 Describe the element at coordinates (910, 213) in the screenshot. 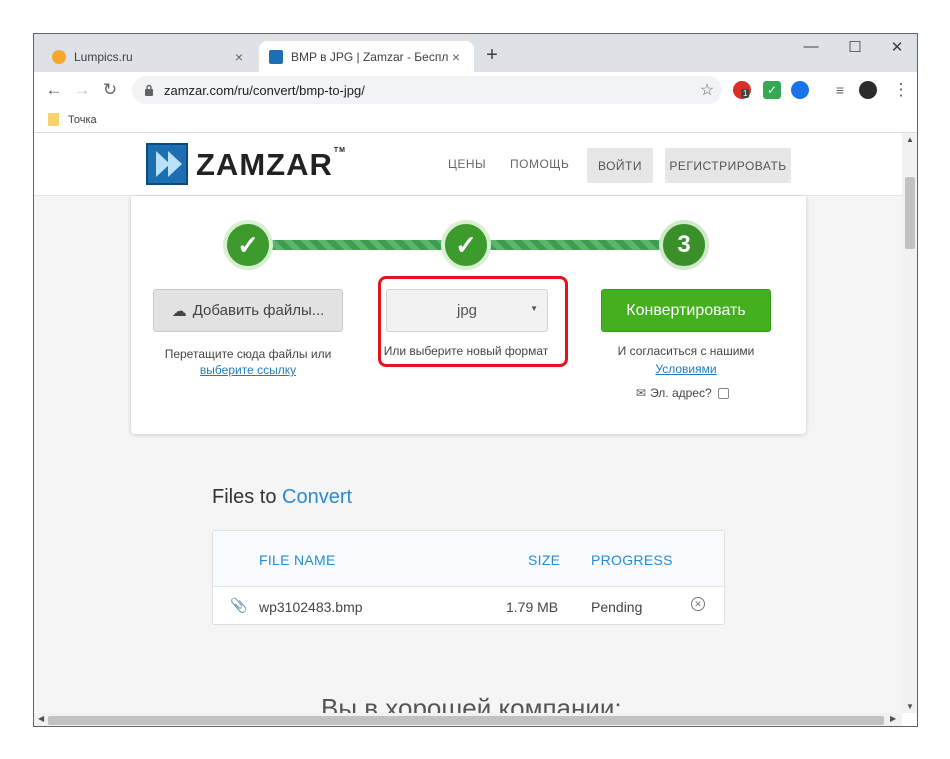

I see `vertical-scroll-thumb` at that location.